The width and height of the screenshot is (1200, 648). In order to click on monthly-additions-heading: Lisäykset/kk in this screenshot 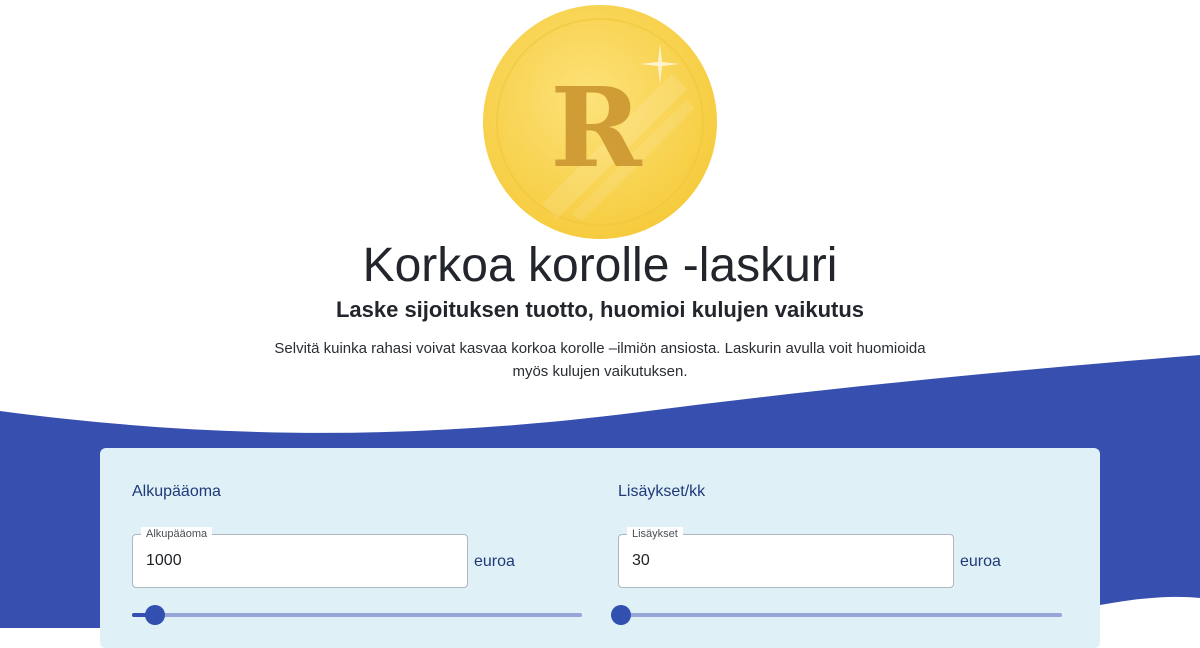, I will do `click(662, 491)`.